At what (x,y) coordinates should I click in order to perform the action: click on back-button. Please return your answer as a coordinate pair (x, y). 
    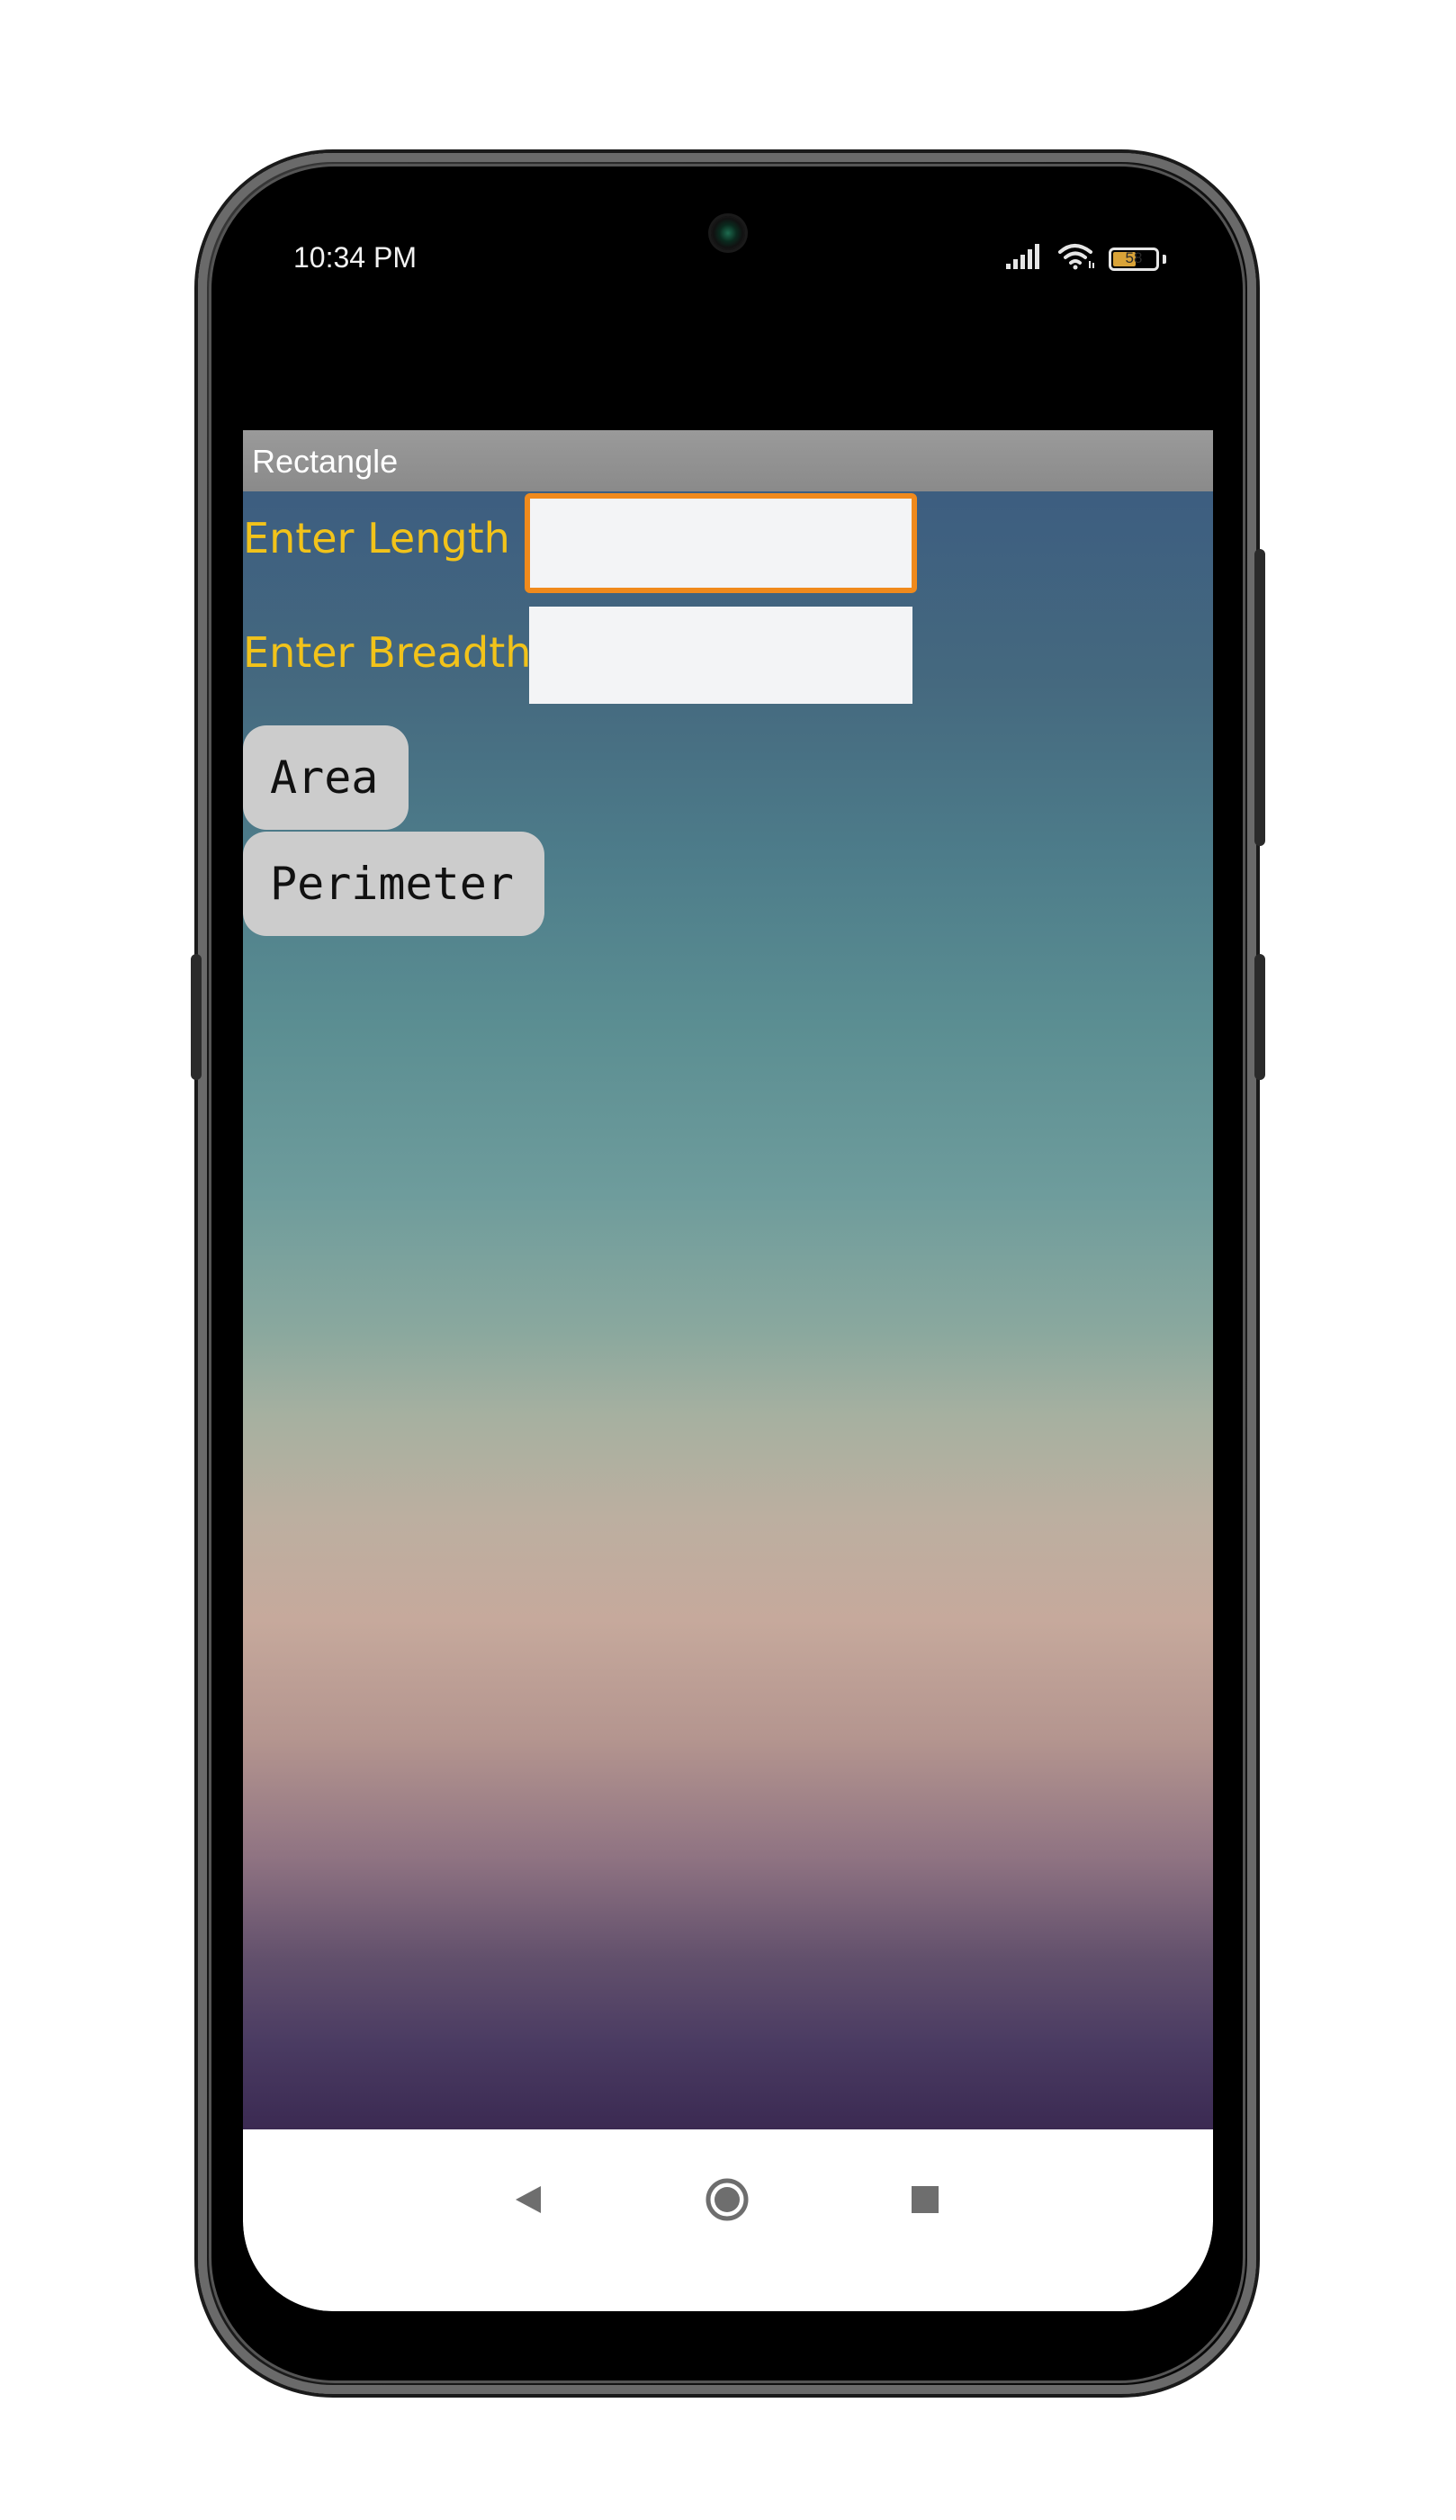
    Looking at the image, I should click on (529, 2202).